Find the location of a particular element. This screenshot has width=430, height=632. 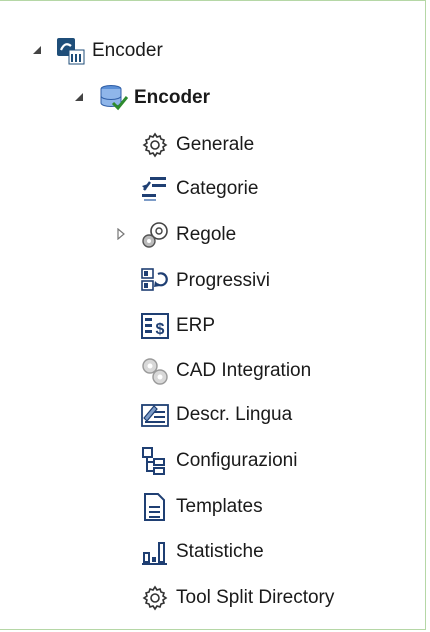

tree-node-cad-integration: CAD Integration is located at coordinates (225, 371).